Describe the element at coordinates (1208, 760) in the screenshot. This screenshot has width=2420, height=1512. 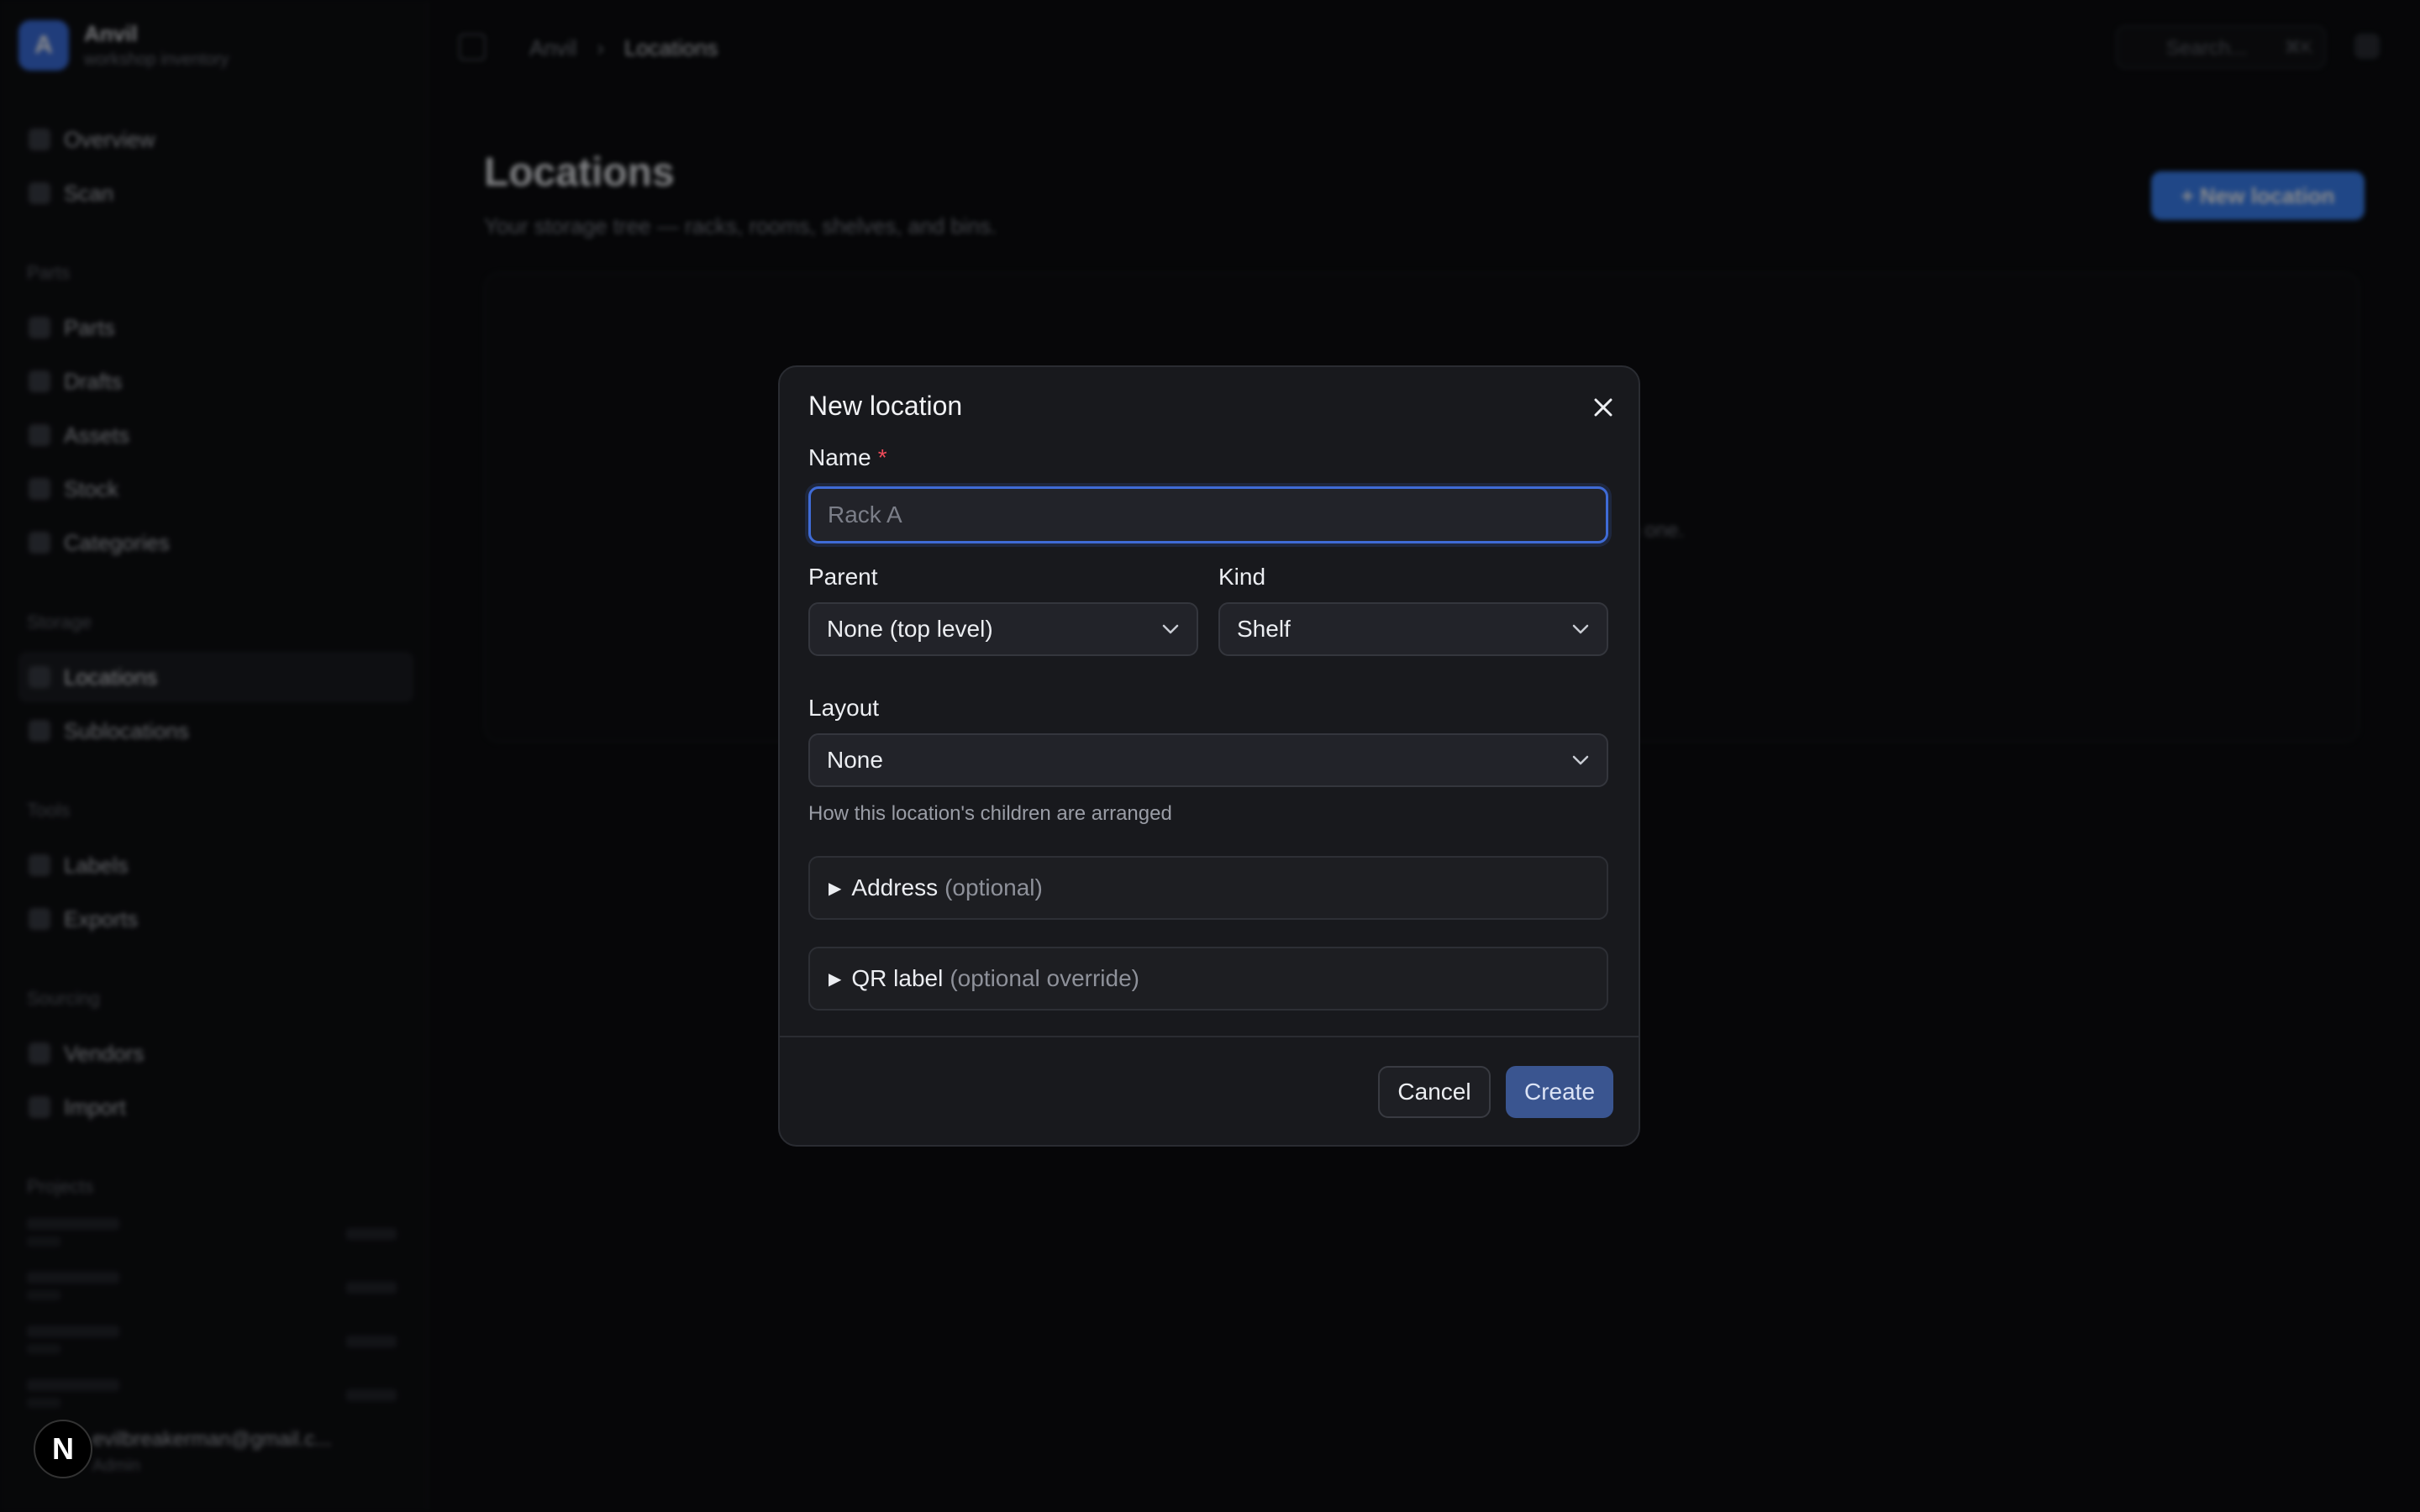
I see `layout-select: None` at that location.